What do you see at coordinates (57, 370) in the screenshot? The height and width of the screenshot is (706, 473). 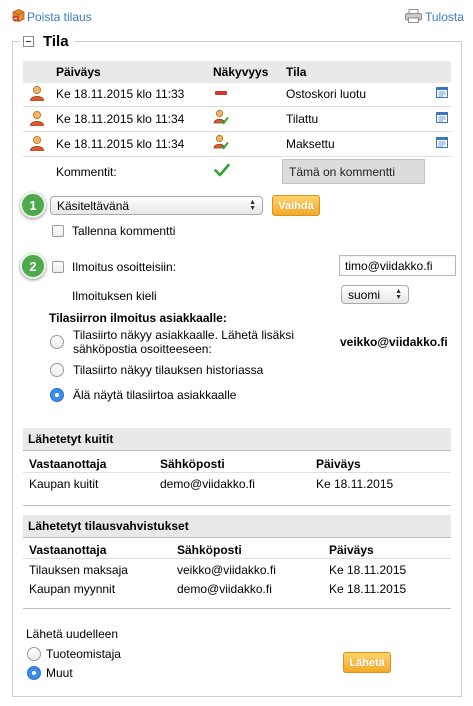 I see `show-in-history-radio` at bounding box center [57, 370].